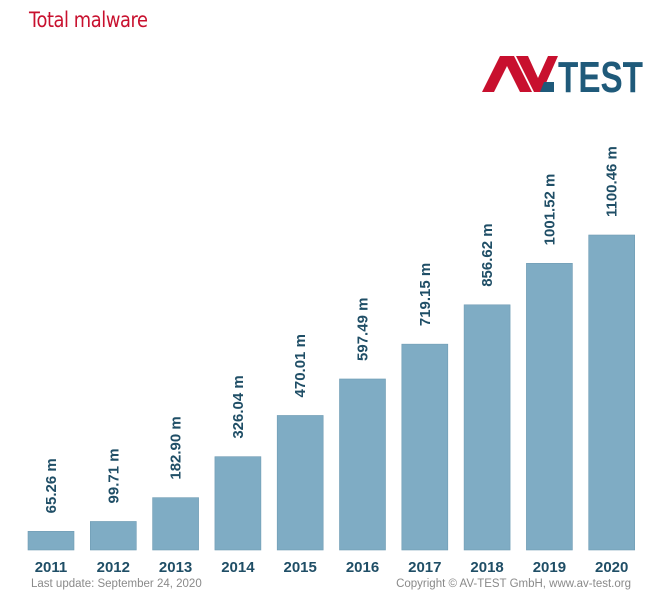 The width and height of the screenshot is (661, 600). What do you see at coordinates (612, 392) in the screenshot?
I see `bar-2020` at bounding box center [612, 392].